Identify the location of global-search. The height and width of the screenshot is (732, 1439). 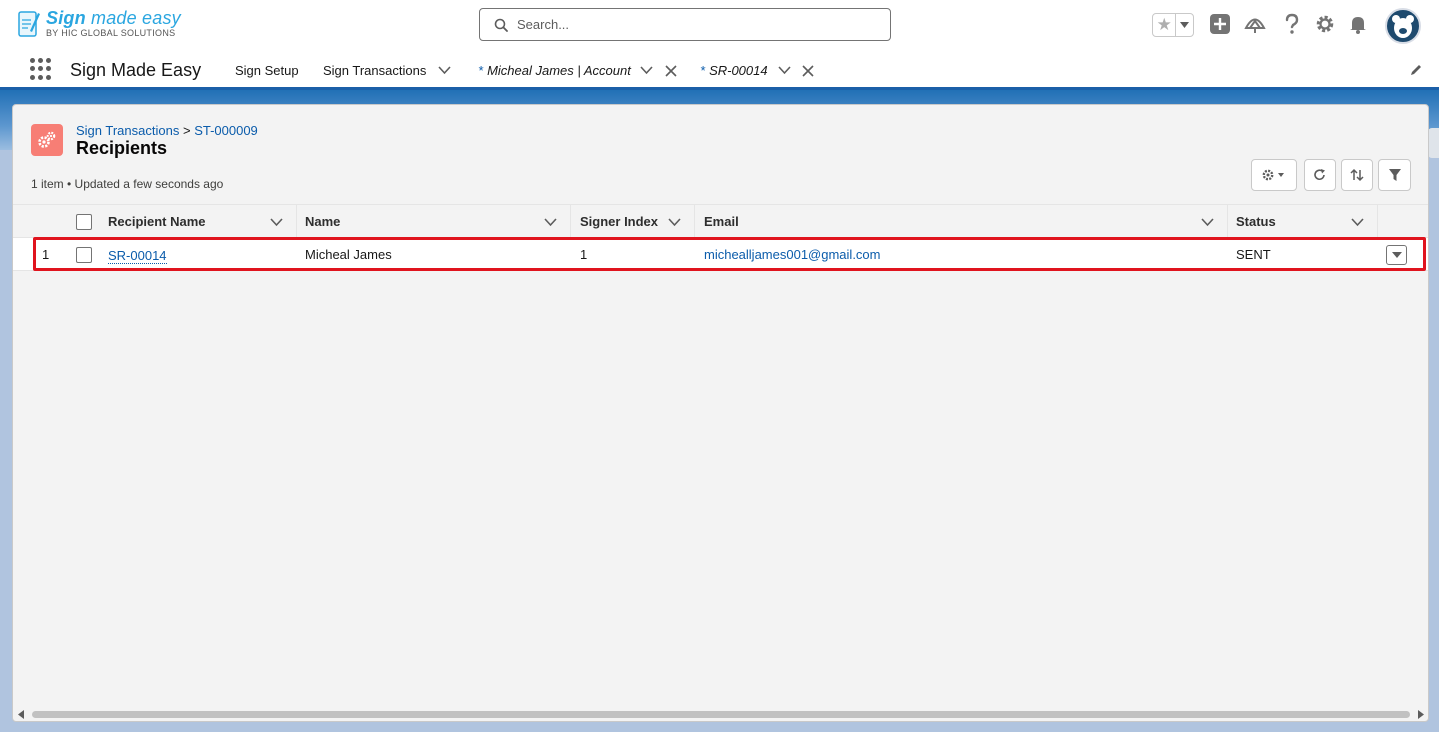
(685, 24).